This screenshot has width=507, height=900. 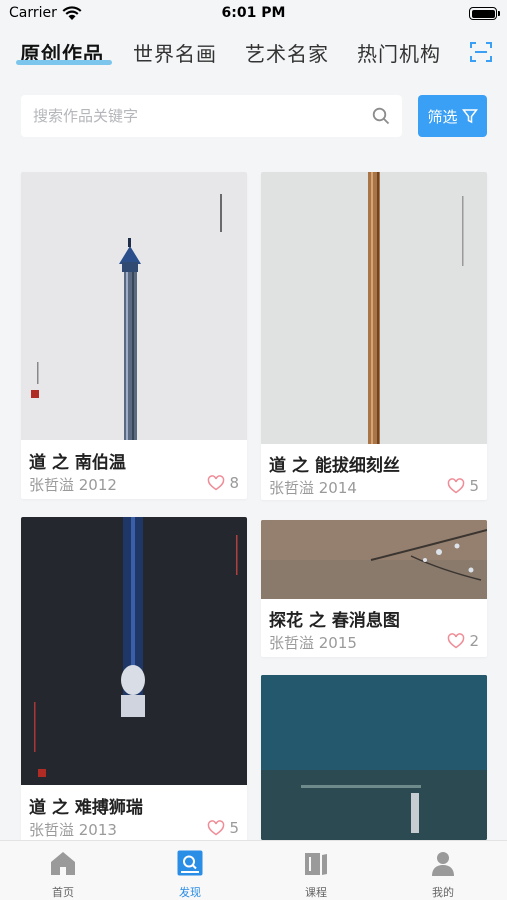 What do you see at coordinates (481, 52) in the screenshot?
I see `scan-icon` at bounding box center [481, 52].